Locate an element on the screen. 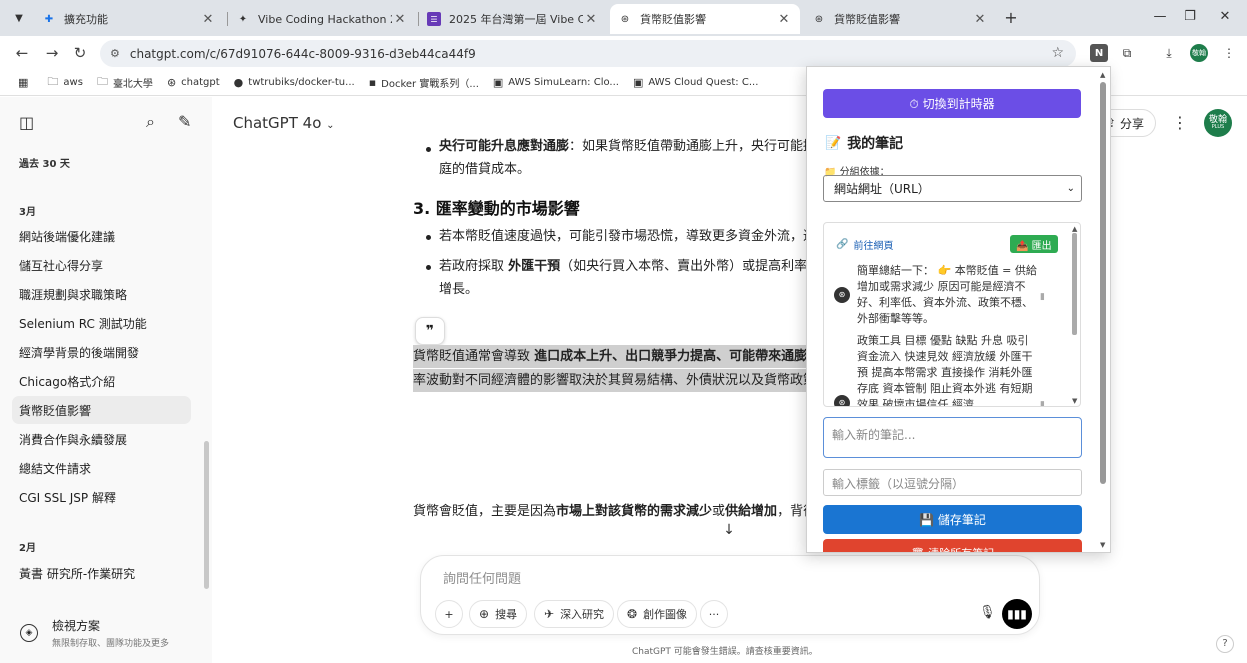  search-icon: ⌕ is located at coordinates (150, 122).